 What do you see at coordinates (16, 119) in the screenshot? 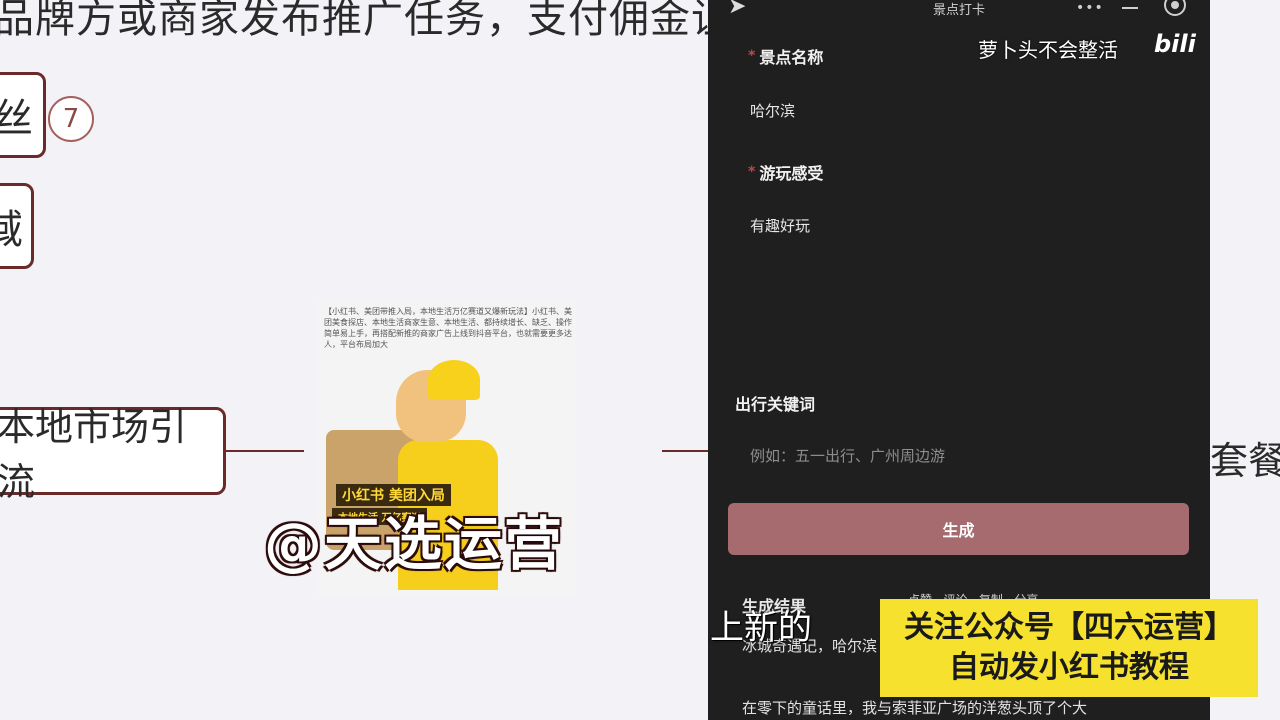
I see `mindmap-node-label: 丝` at bounding box center [16, 119].